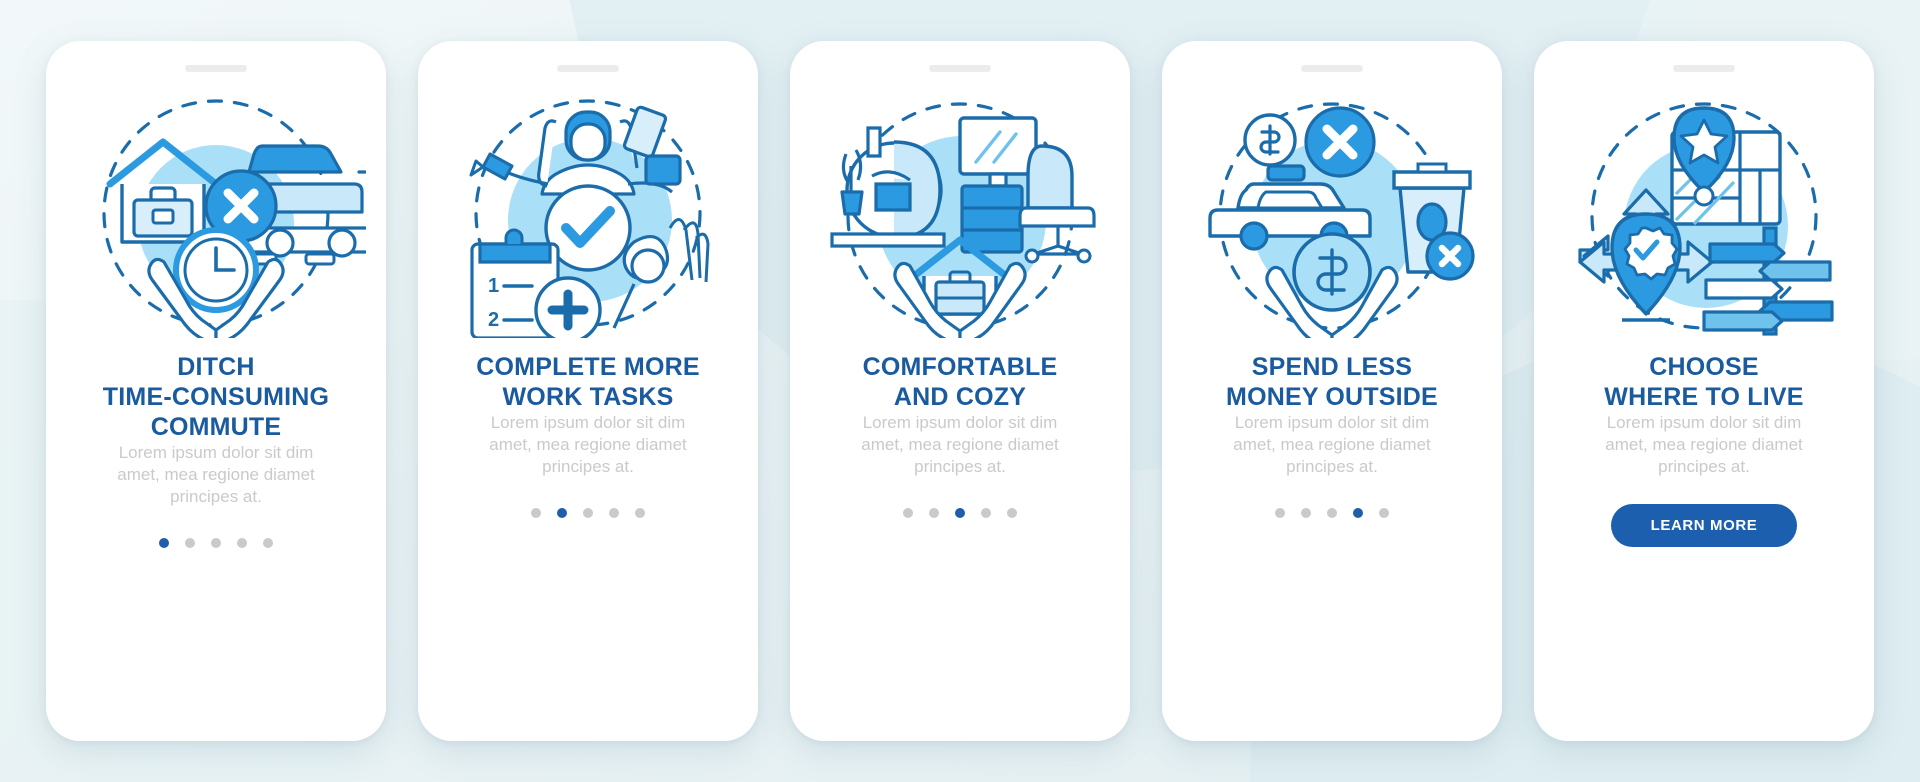 The width and height of the screenshot is (1920, 782). Describe the element at coordinates (1706, 219) in the screenshot. I see `illustration-map-pin-star-signpost-gear` at that location.